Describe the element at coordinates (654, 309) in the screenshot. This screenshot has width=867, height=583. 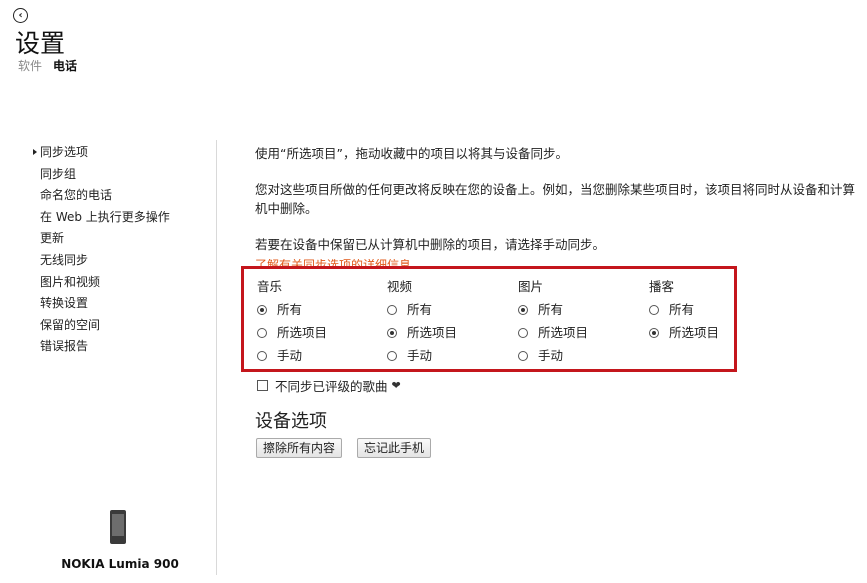
I see `podcasts-radio-all` at that location.